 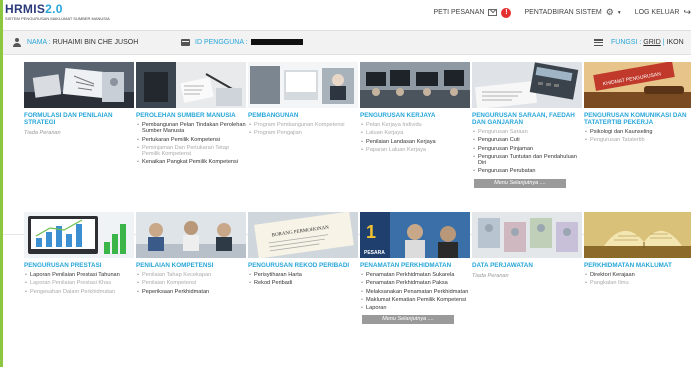 I want to click on module-title: PENILAIAN KOMPETENSI, so click(x=192, y=265).